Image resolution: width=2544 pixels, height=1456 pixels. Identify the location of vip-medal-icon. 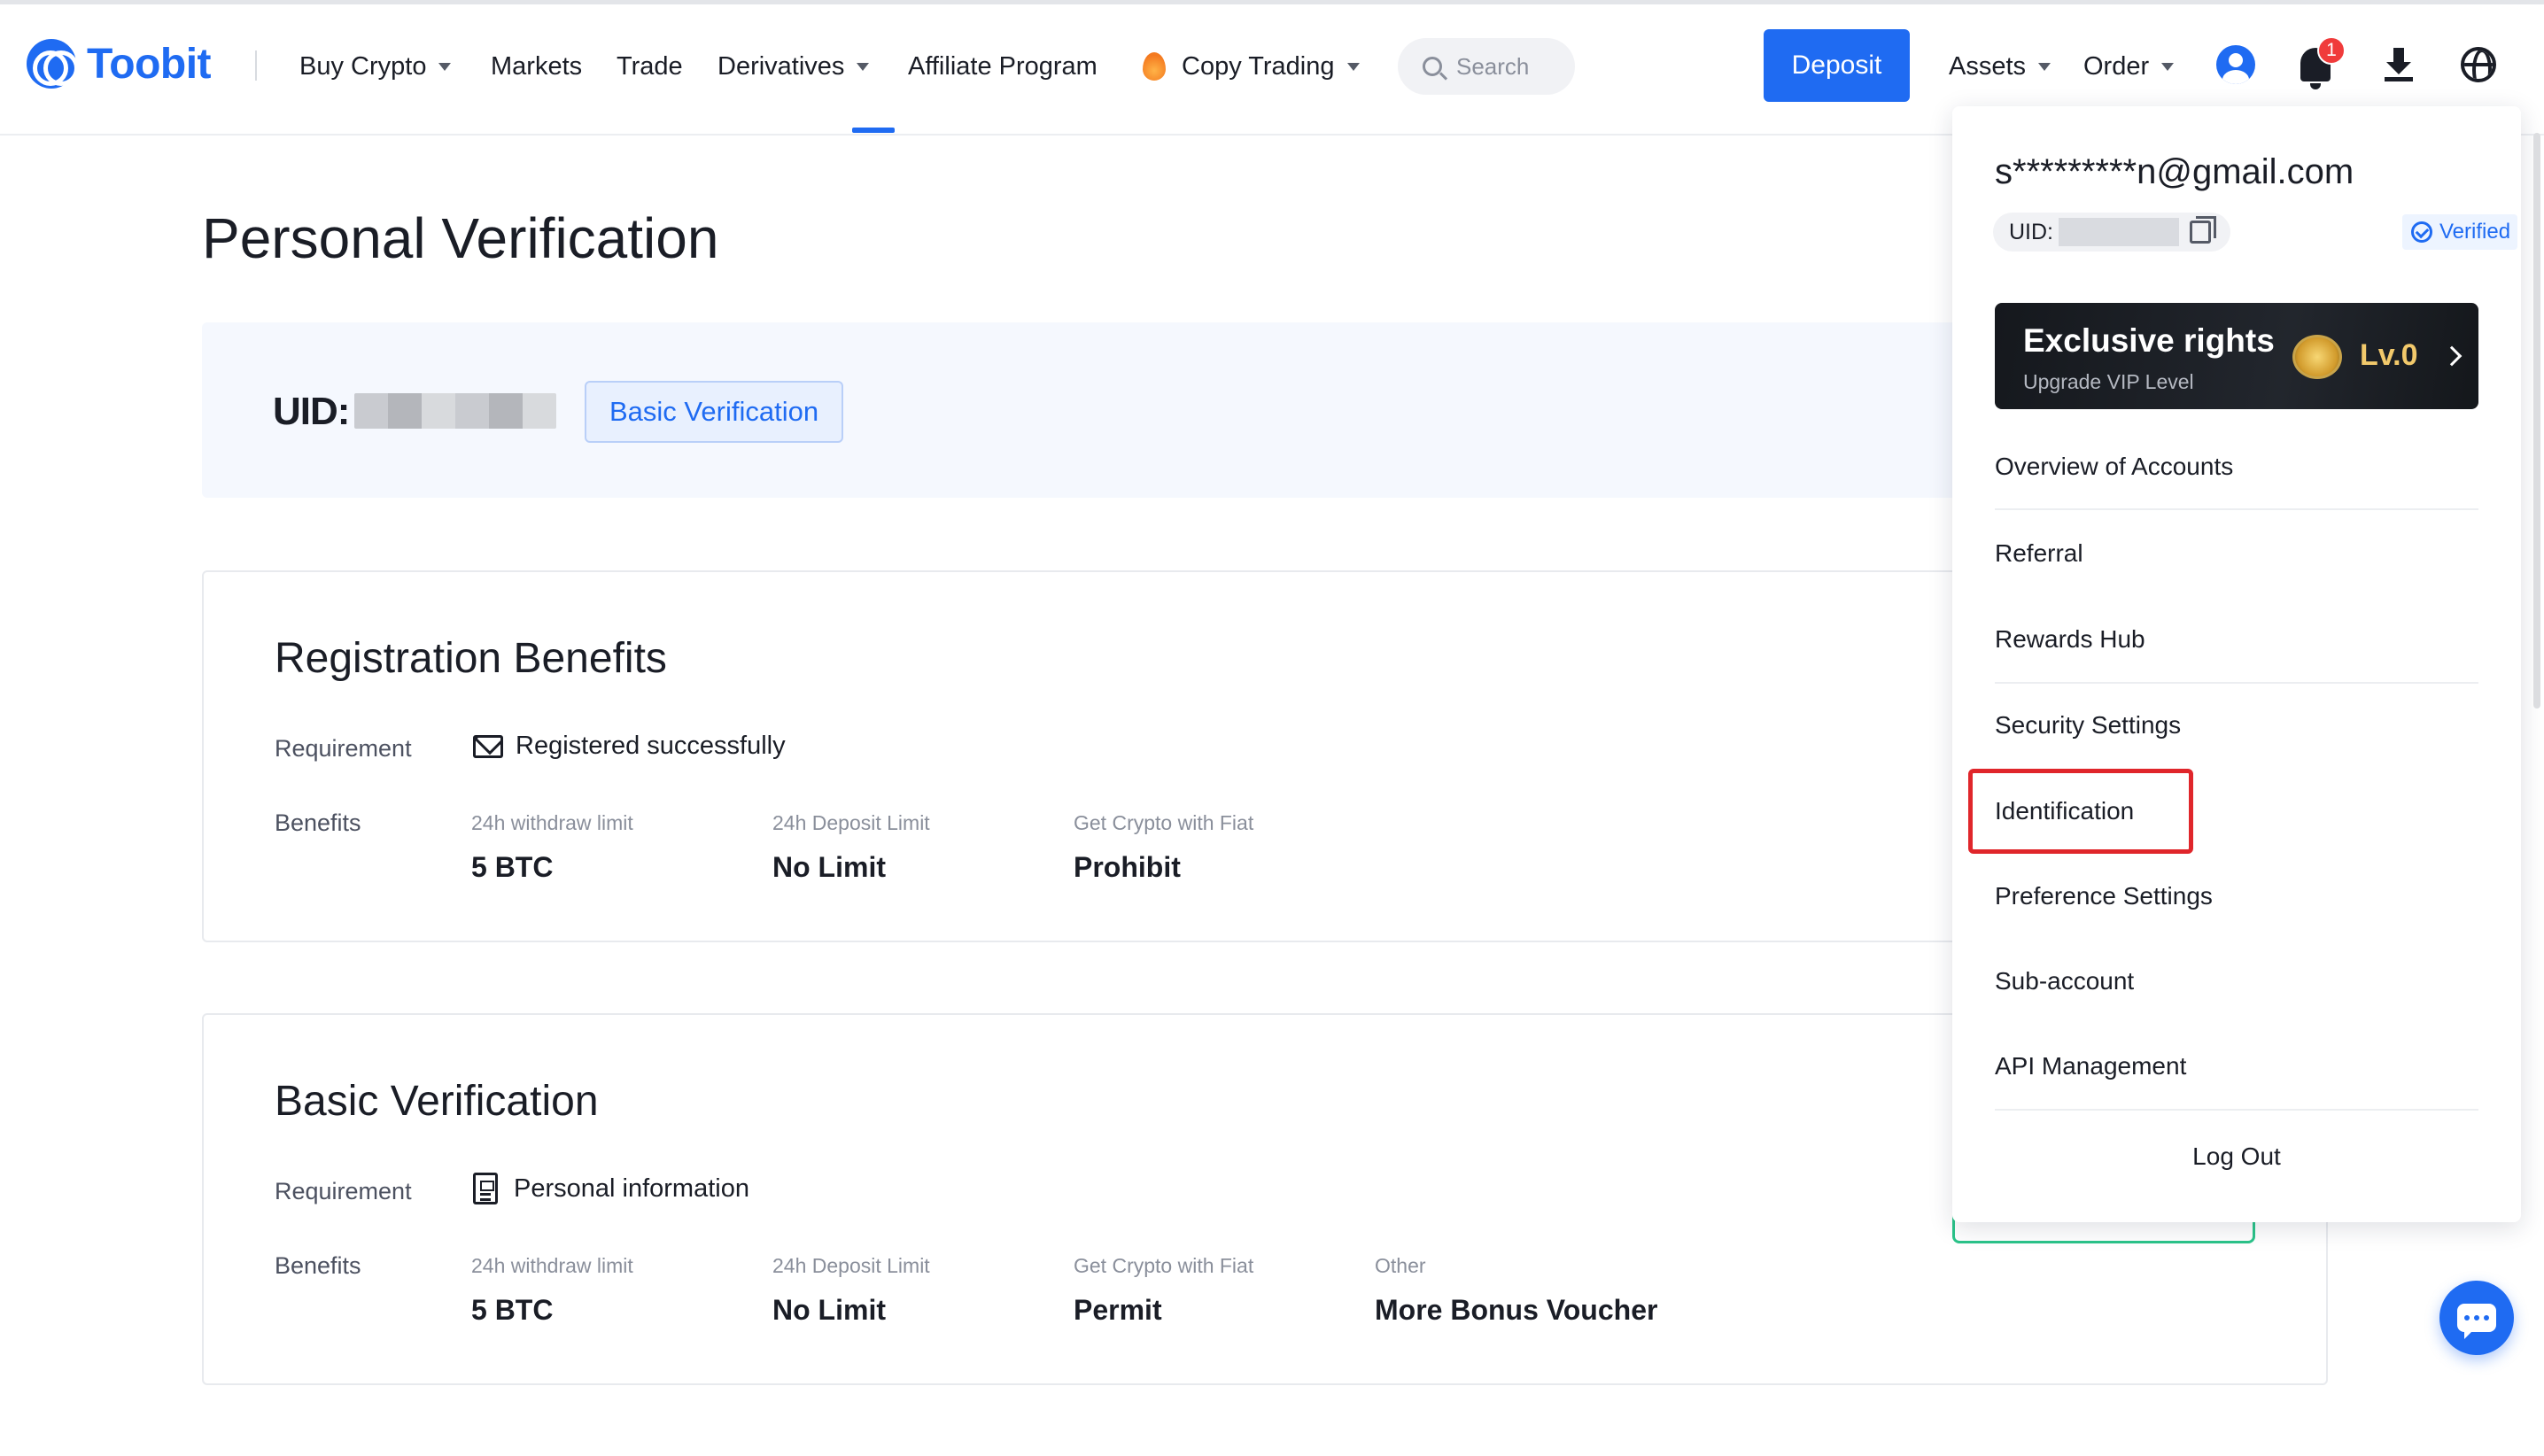
(2317, 357).